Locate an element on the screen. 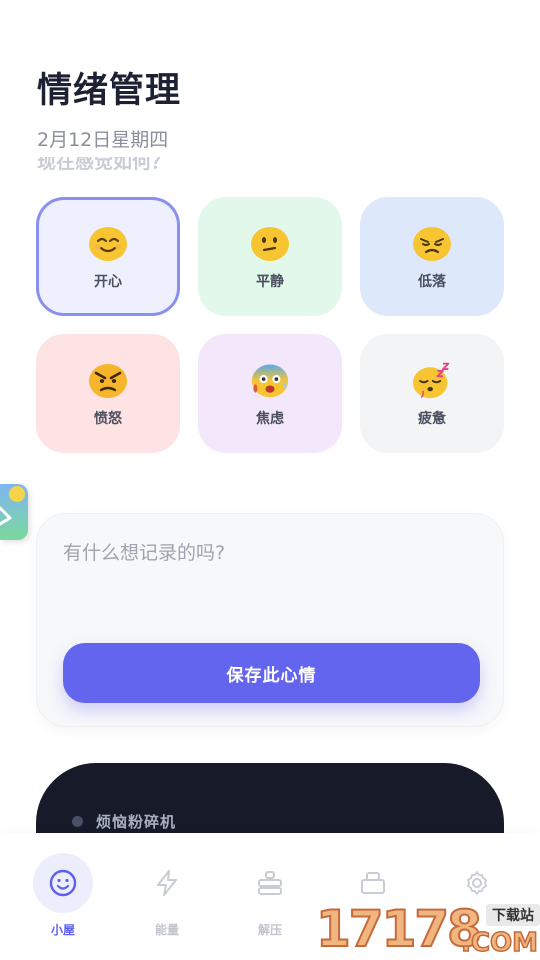  shredder-title: 烦恼粉碎机 is located at coordinates (136, 822).